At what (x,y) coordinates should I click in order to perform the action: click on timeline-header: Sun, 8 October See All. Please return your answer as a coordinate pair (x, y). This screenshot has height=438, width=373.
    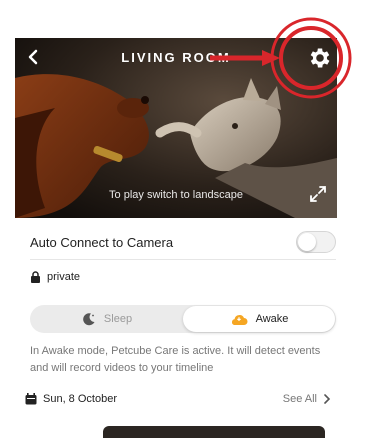
    Looking at the image, I should click on (178, 399).